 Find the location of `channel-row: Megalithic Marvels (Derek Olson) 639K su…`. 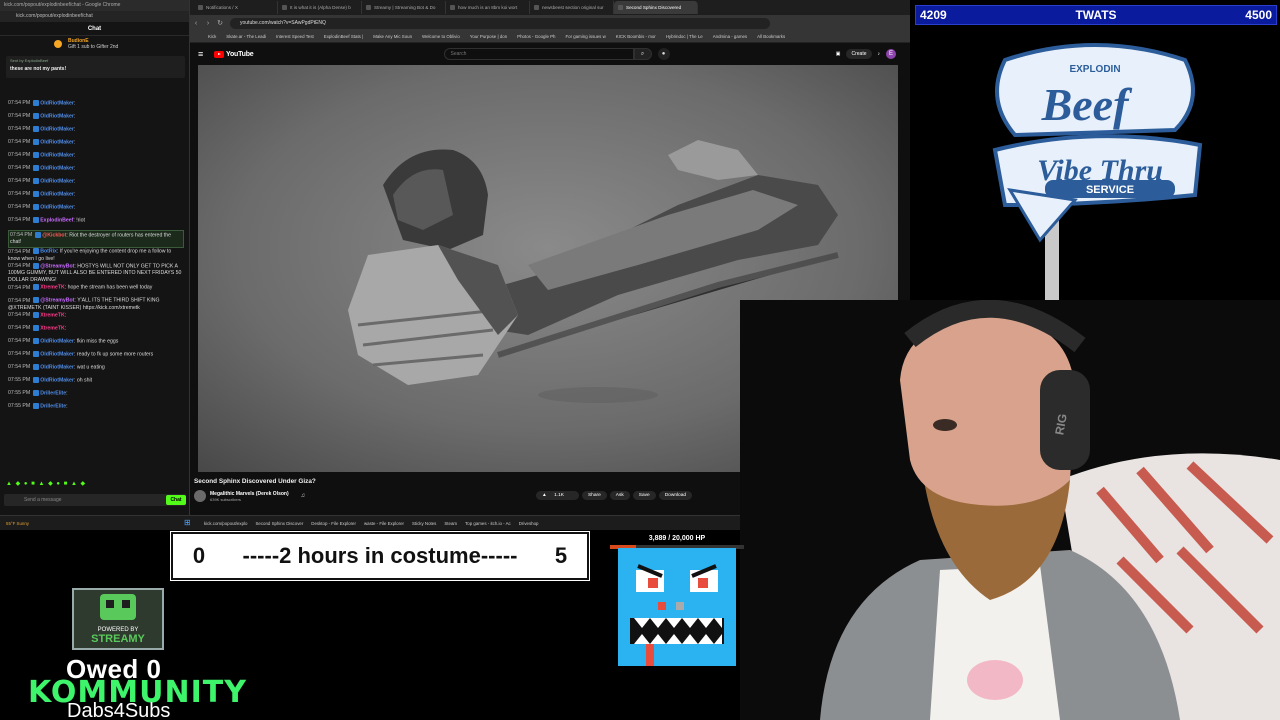

channel-row: Megalithic Marvels (Derek Olson) 639K su… is located at coordinates (249, 496).